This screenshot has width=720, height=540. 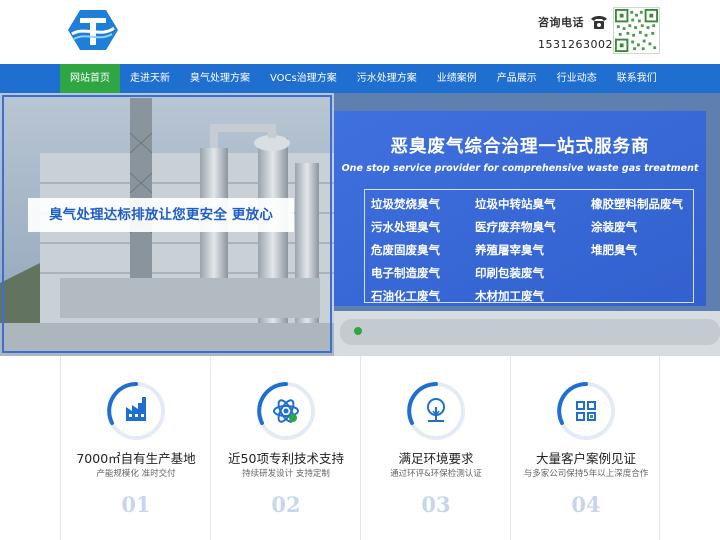 I want to click on service-item: 污水处理臭气, so click(x=405, y=227).